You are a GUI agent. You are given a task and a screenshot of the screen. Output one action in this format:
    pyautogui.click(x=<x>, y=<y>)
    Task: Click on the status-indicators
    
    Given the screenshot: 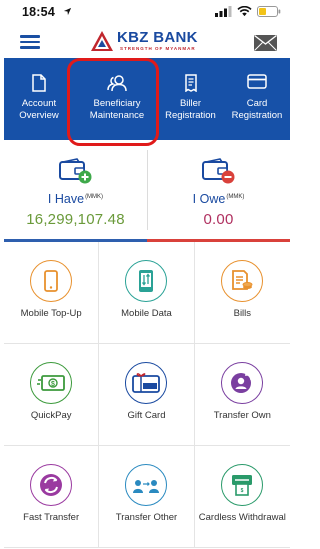 What is the action you would take?
    pyautogui.click(x=248, y=11)
    